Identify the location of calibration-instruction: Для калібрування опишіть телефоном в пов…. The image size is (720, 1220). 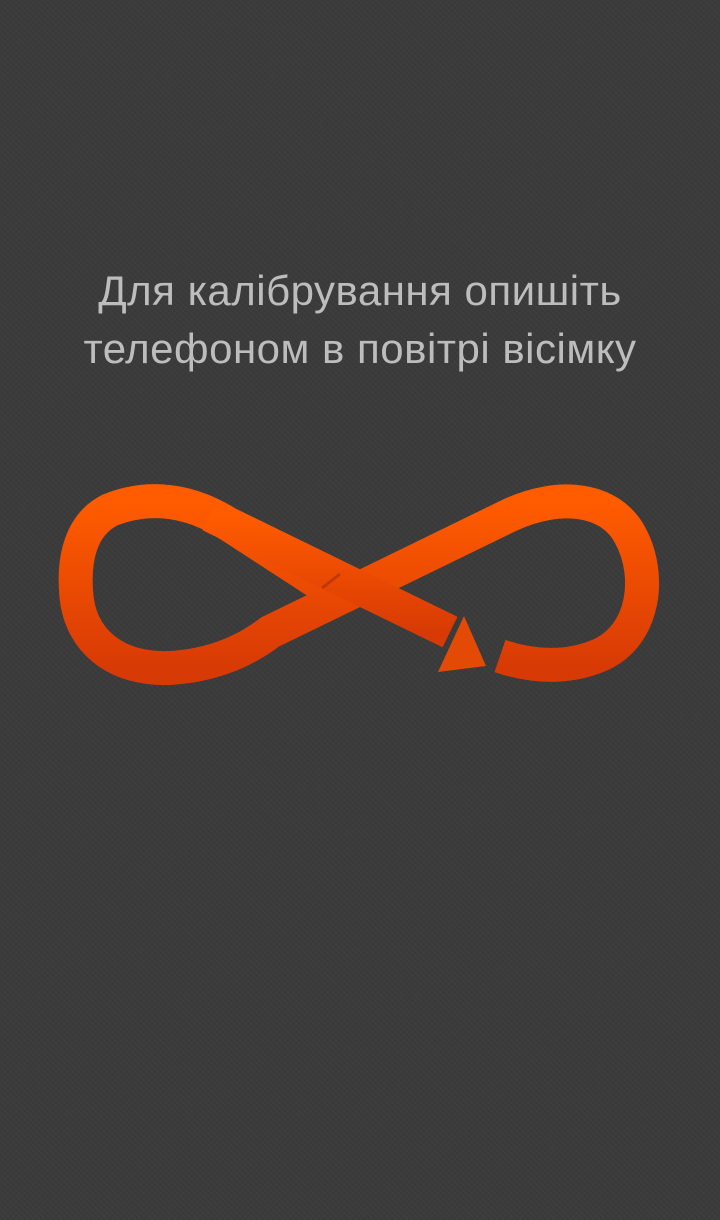
(360, 320).